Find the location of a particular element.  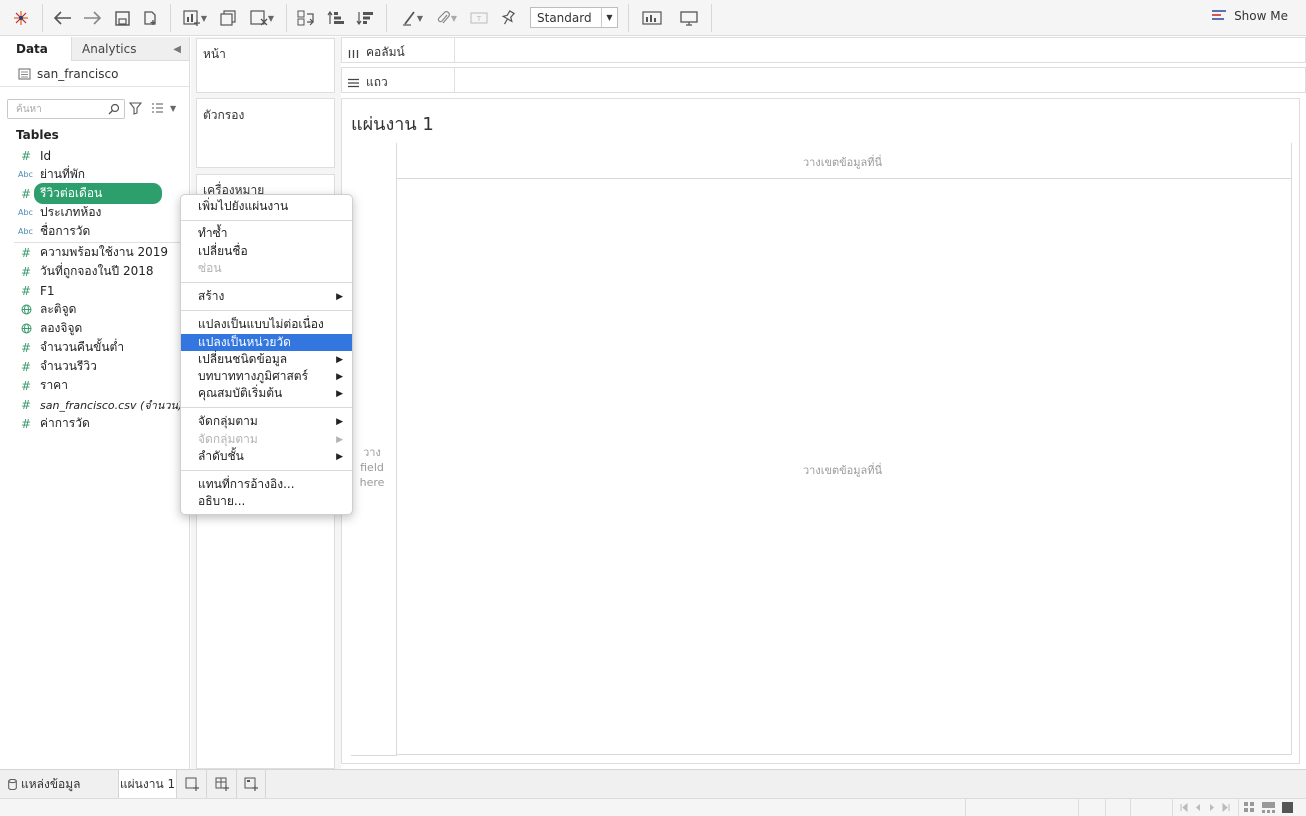

highlight-icon: ▼ is located at coordinates (412, 18).